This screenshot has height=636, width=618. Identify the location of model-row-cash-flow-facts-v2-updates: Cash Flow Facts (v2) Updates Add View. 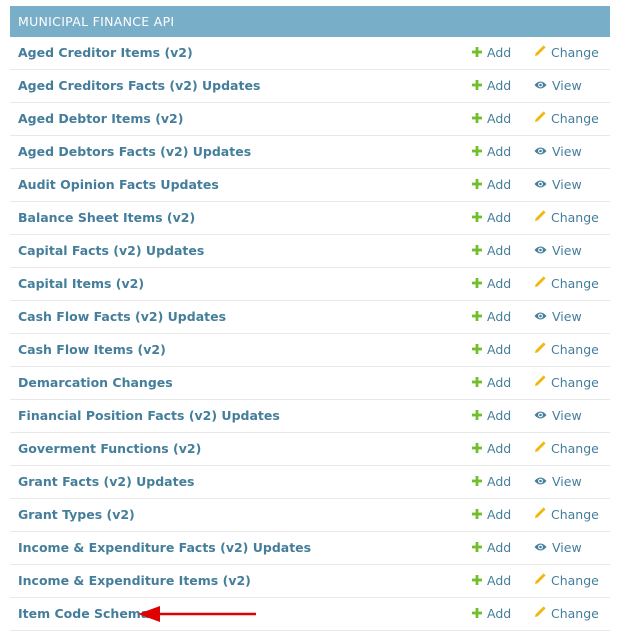
(310, 317).